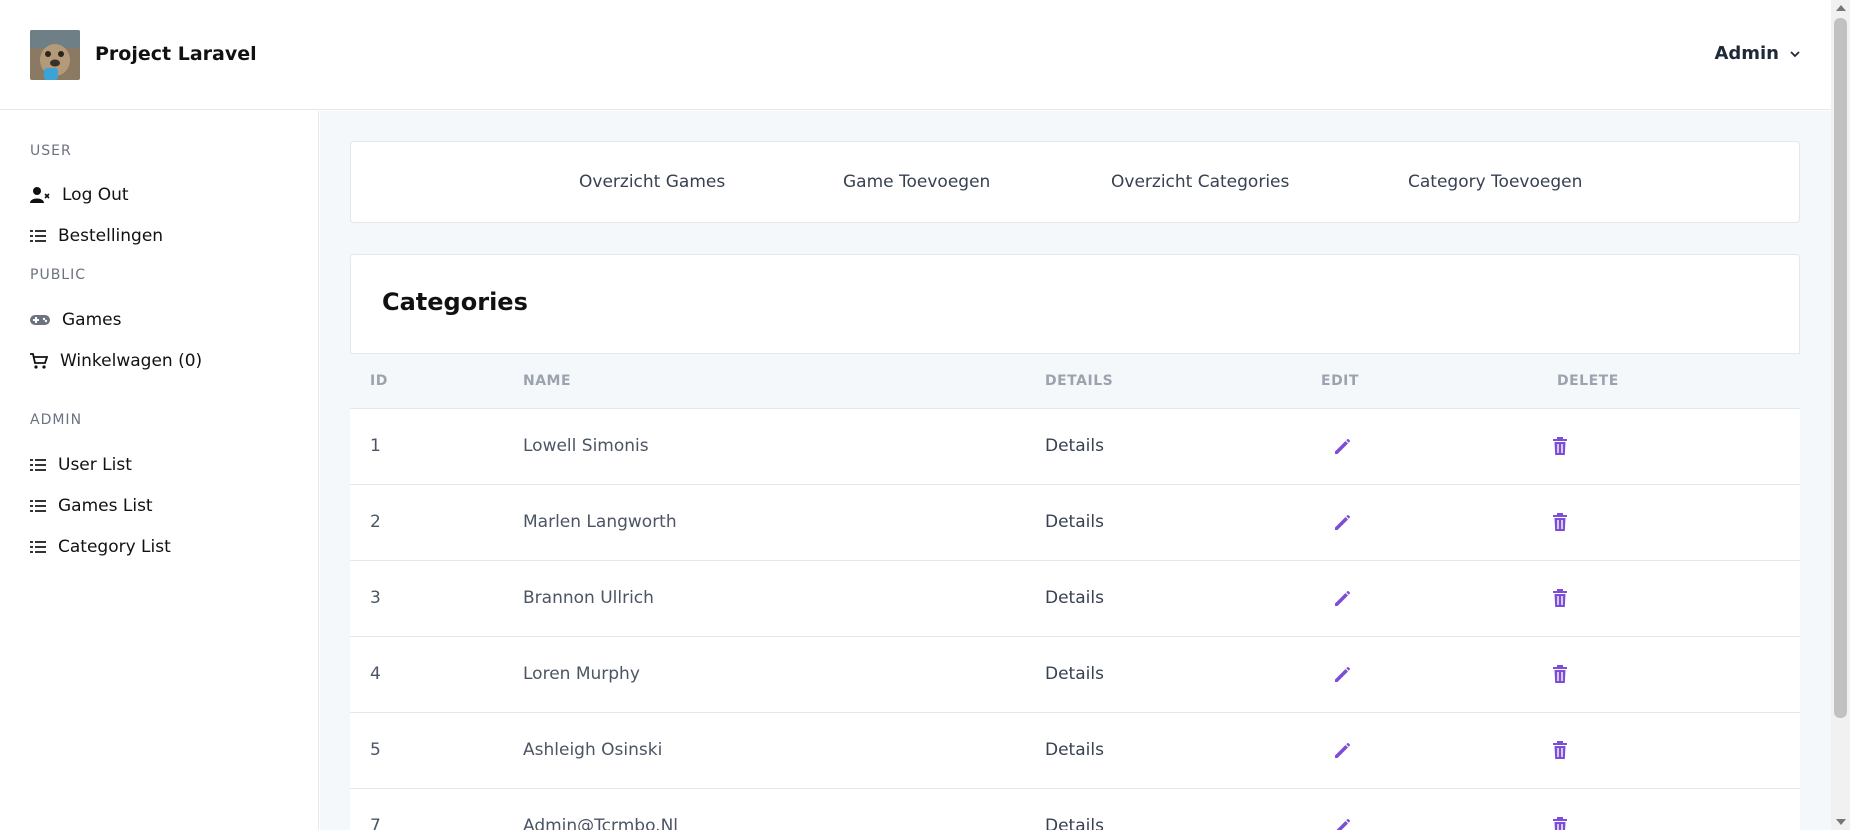 This screenshot has width=1850, height=830. I want to click on nav-overzicht-games: Overzicht Games, so click(652, 182).